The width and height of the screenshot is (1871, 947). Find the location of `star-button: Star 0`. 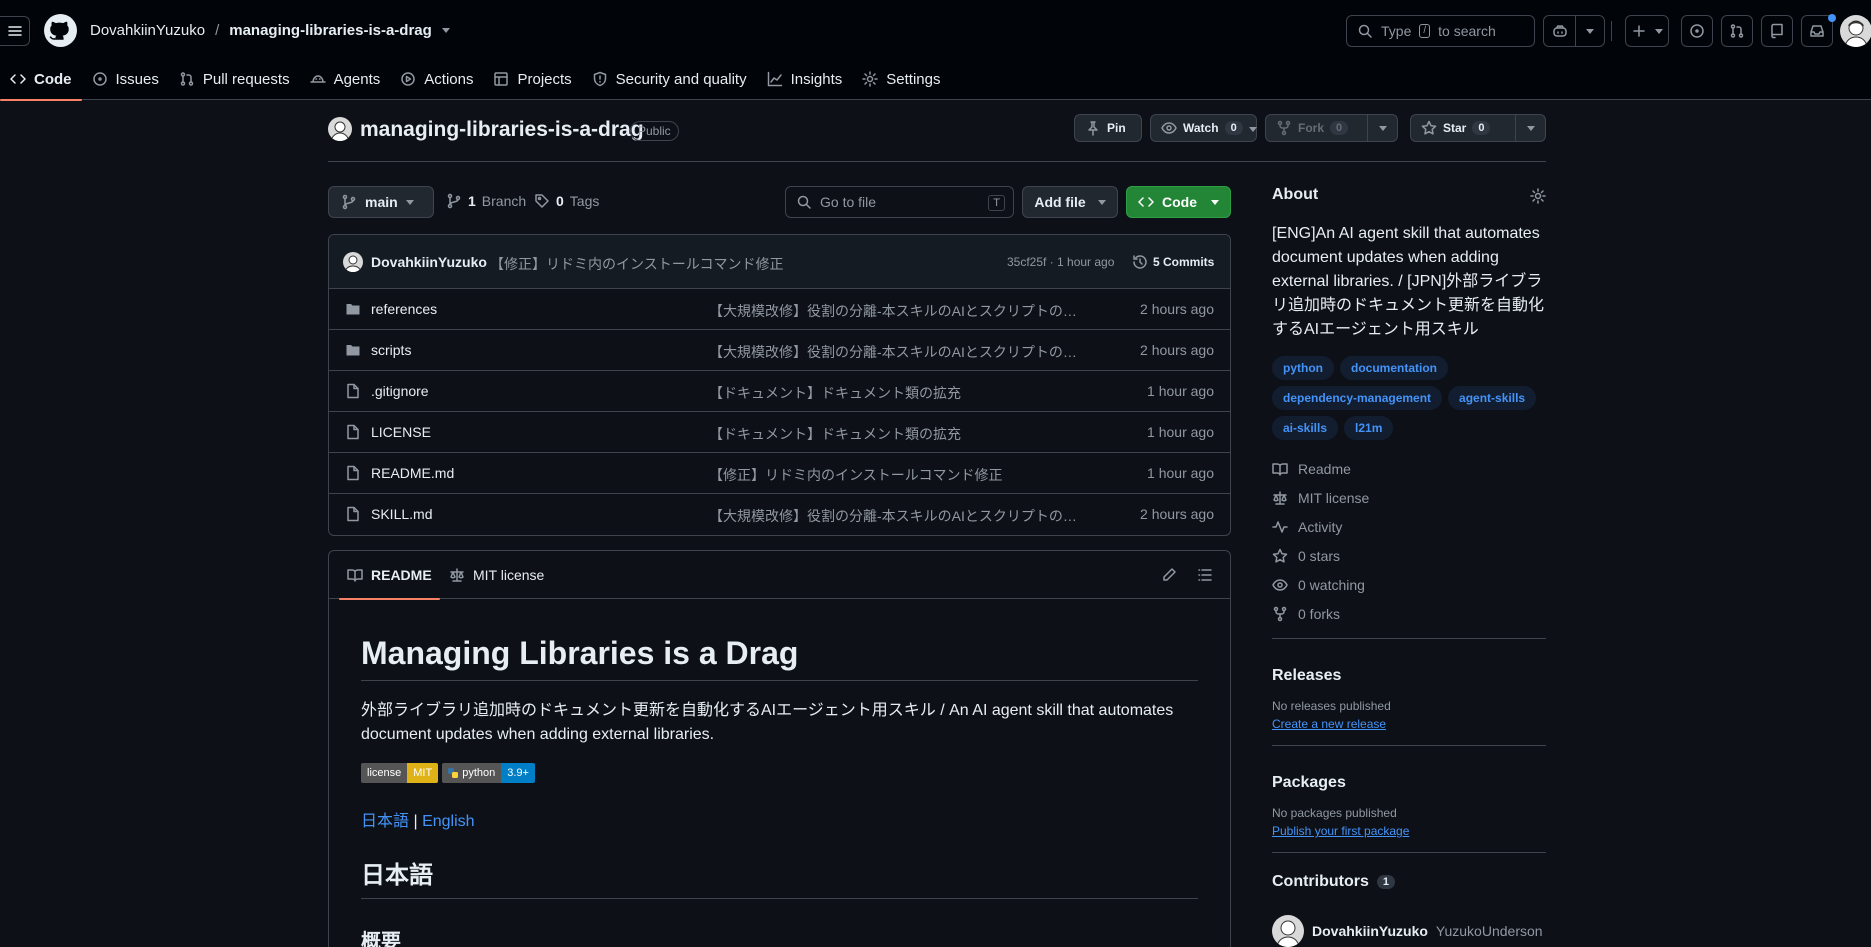

star-button: Star 0 is located at coordinates (1478, 128).